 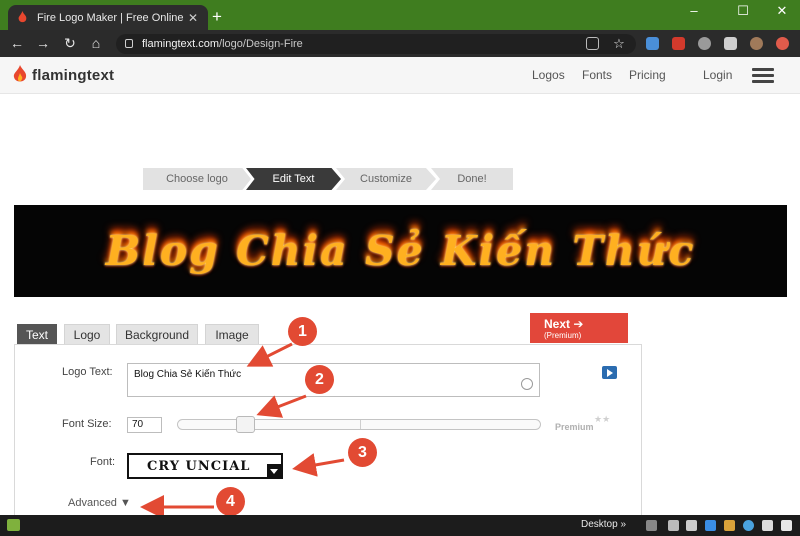 What do you see at coordinates (362, 452) in the screenshot?
I see `annotation-badge-3: 3` at bounding box center [362, 452].